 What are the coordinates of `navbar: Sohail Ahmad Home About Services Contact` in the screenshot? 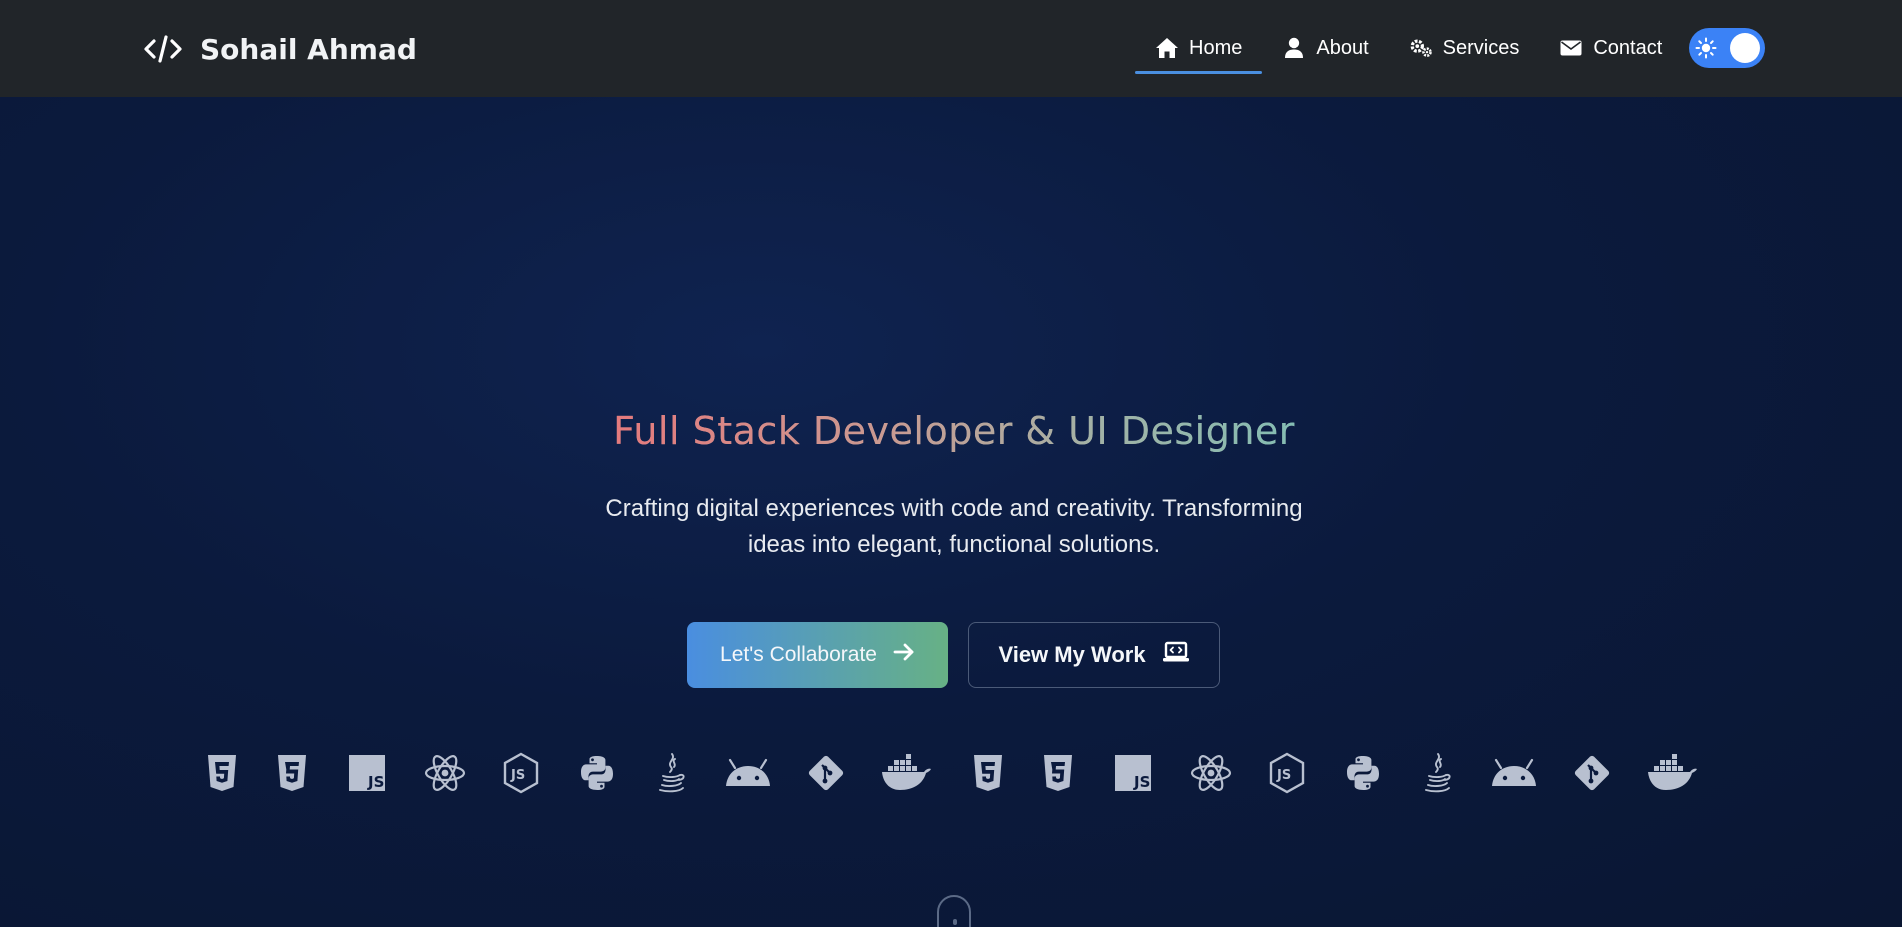 It's located at (951, 48).